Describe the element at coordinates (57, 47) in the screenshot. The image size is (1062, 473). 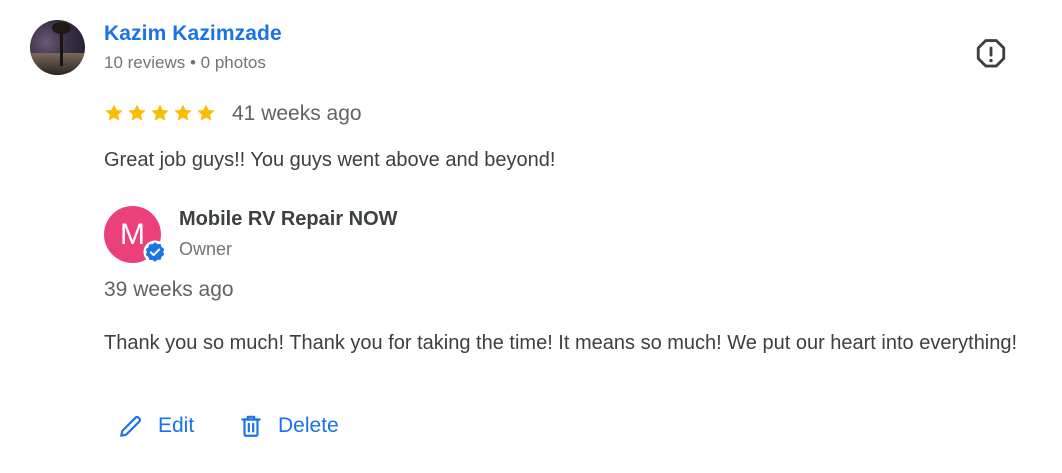
I see `reviewer-avatar` at that location.